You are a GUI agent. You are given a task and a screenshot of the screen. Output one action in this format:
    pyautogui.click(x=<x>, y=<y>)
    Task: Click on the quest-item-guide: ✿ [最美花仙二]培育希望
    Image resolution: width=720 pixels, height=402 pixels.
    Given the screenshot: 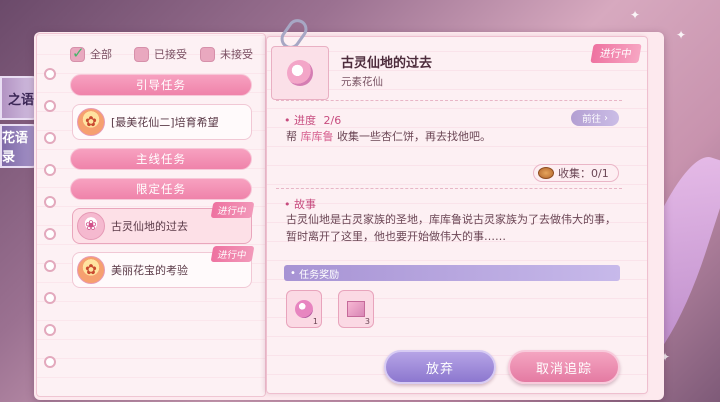 What is the action you would take?
    pyautogui.click(x=162, y=122)
    